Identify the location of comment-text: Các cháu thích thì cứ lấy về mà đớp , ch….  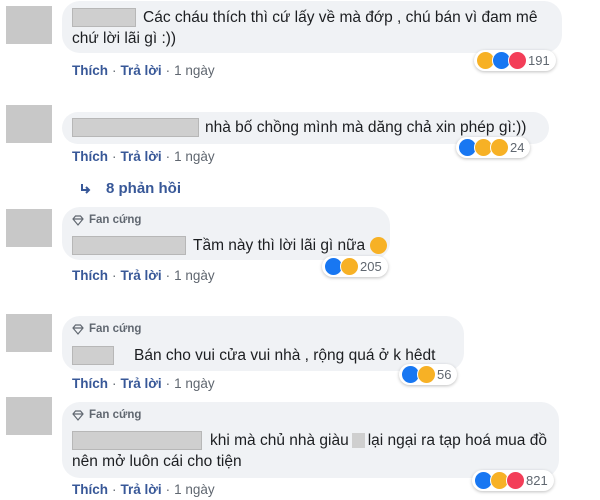
(340, 17).